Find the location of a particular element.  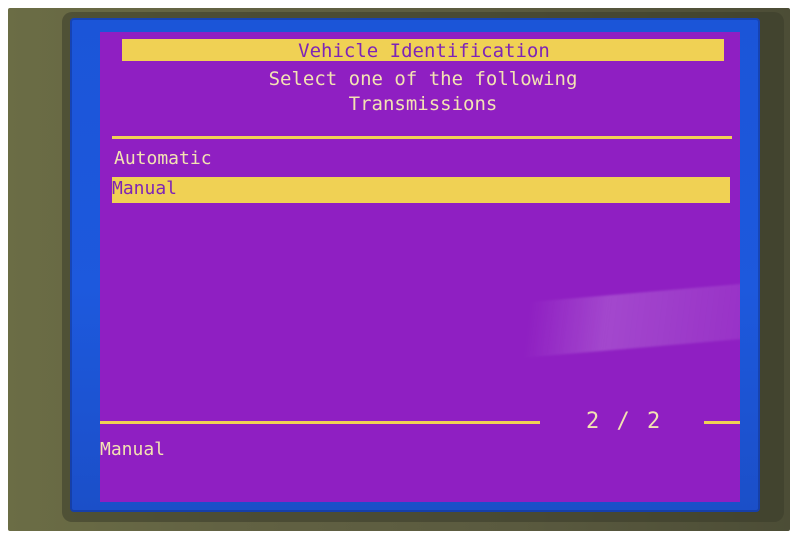

option-manual: Manual is located at coordinates (421, 190).